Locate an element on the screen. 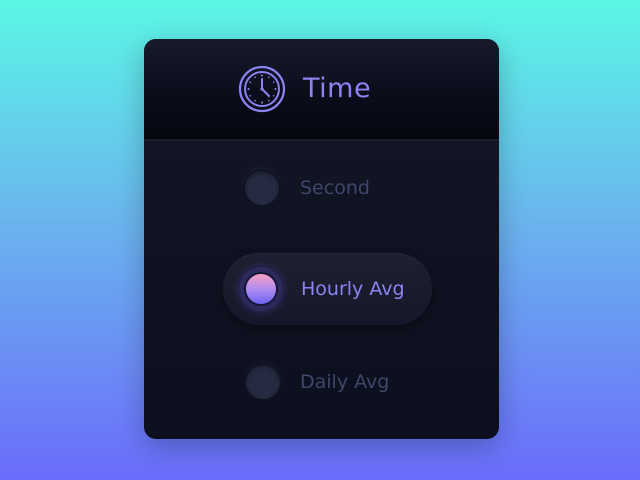 This screenshot has width=640, height=480. option-label-hourly-avg: Hourly Avg is located at coordinates (353, 289).